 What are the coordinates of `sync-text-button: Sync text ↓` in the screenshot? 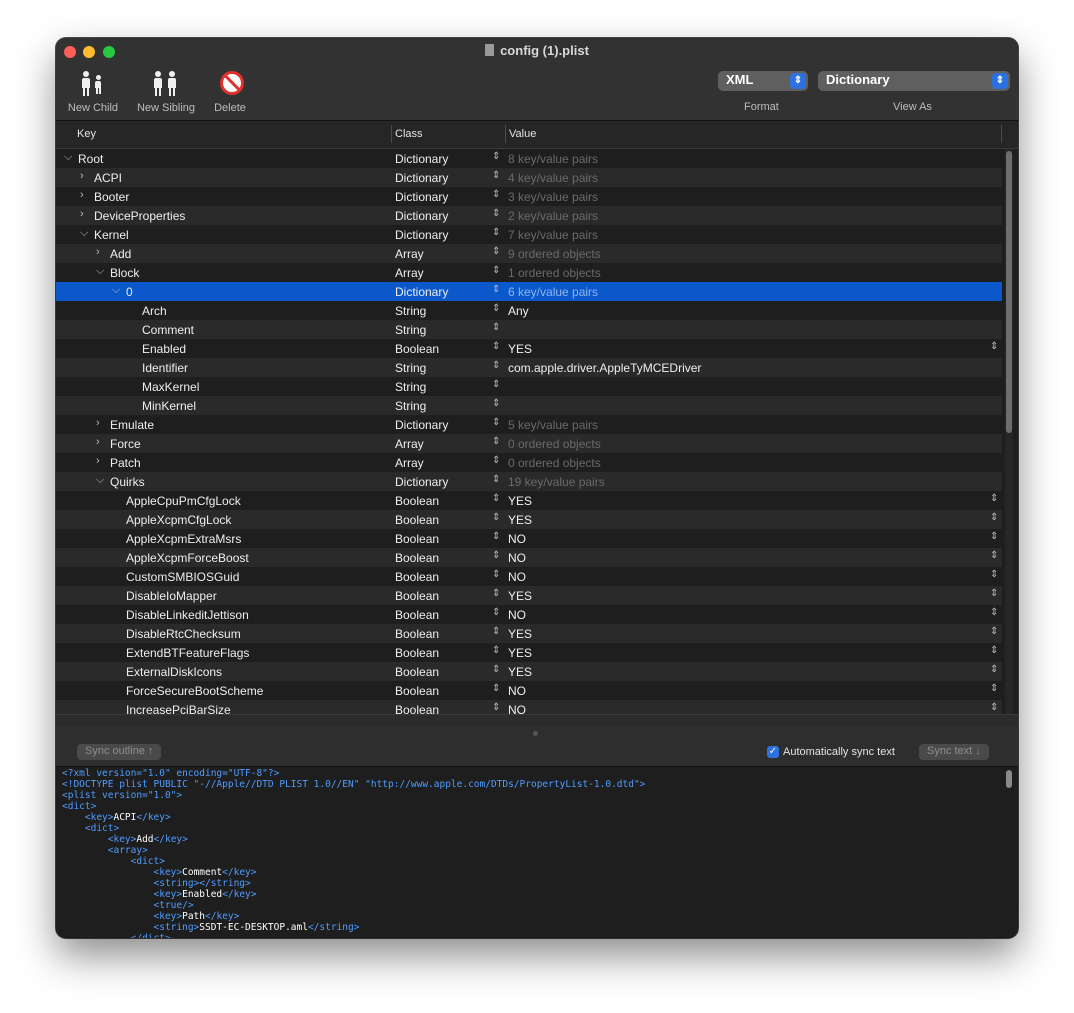 It's located at (954, 752).